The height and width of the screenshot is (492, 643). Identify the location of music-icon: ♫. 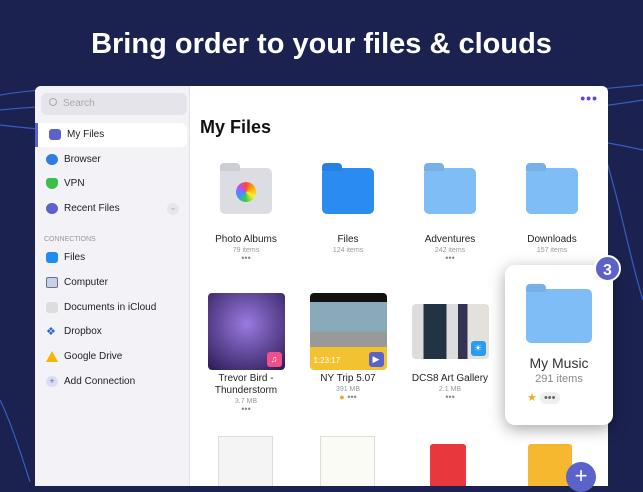
(274, 359).